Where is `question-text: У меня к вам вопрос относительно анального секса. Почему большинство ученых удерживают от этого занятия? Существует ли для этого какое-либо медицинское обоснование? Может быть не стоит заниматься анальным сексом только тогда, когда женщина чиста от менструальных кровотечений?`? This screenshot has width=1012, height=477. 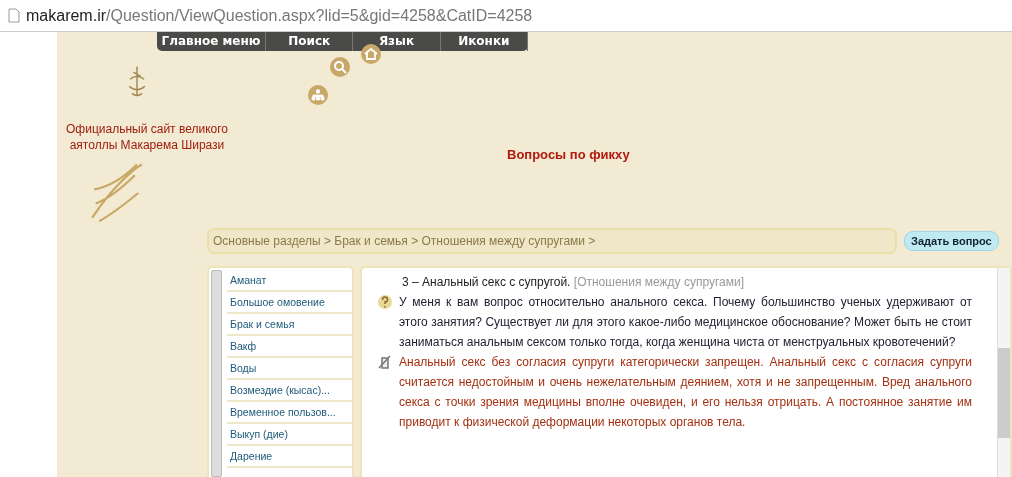 question-text: У меня к вам вопрос относительно анального секса. Почему большинство ученых удерживают от этого занятия? Существует ли для этого какое-либо медицинское обоснование? Может быть не стоит заниматься анальным сексом только тогда, когда женщина чиста от менструальных кровотечений? is located at coordinates (685, 322).